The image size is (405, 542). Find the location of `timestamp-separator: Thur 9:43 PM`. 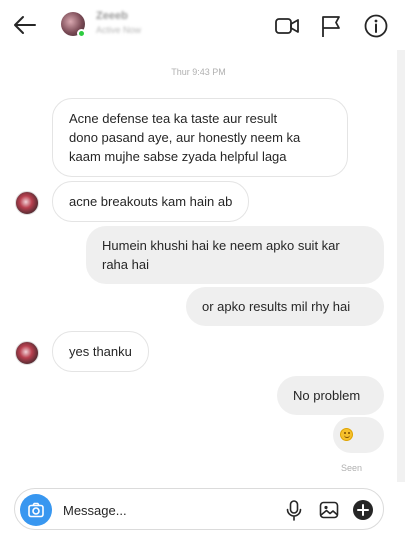

timestamp-separator: Thur 9:43 PM is located at coordinates (198, 72).